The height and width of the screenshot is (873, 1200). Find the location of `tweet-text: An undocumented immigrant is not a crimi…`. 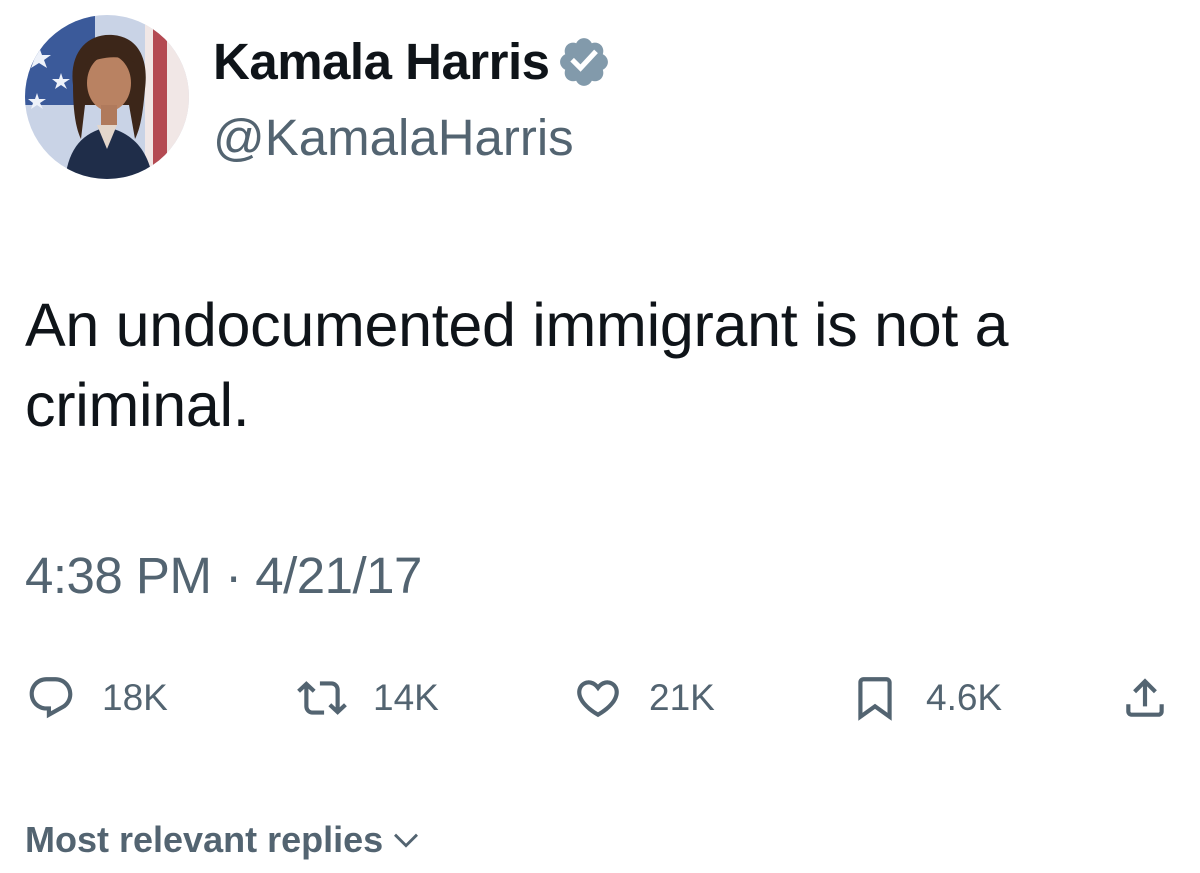

tweet-text: An undocumented immigrant is not a crimi… is located at coordinates (517, 365).